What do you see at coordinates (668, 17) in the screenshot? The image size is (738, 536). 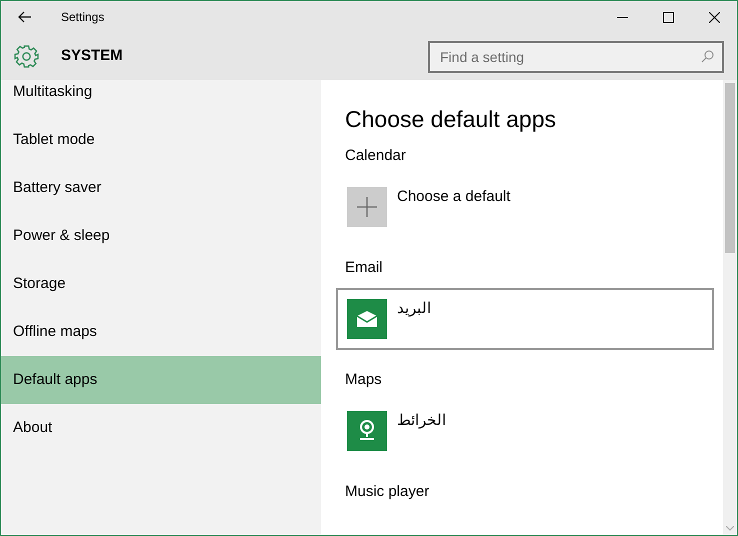 I see `maximize-icon` at bounding box center [668, 17].